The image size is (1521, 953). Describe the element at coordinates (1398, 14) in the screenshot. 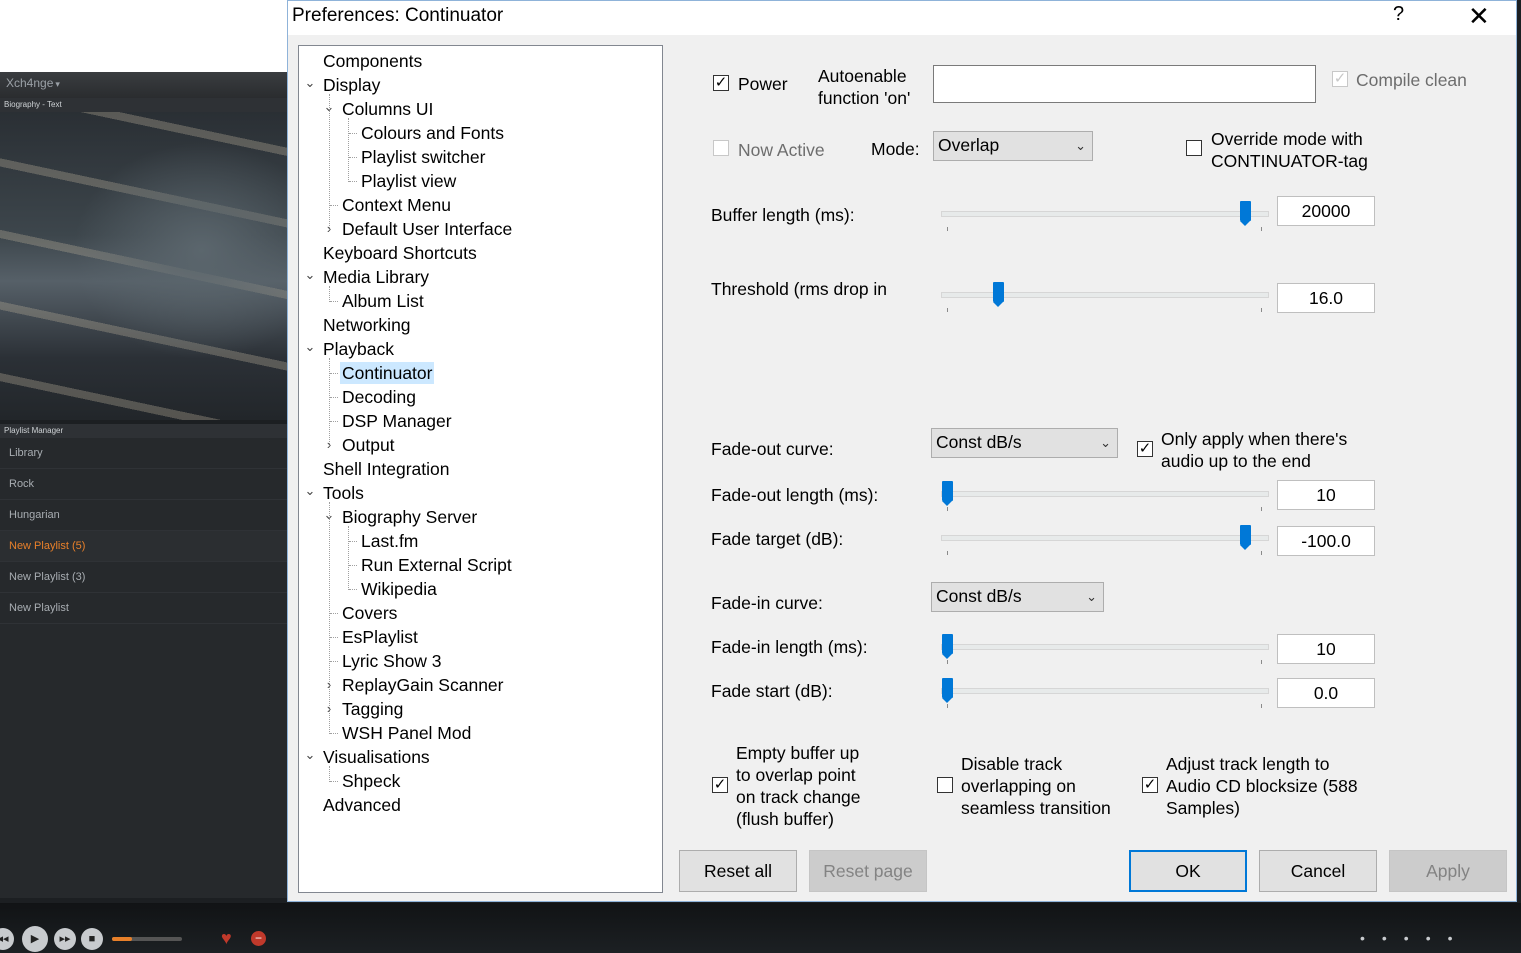

I see `help-icon: ?` at that location.